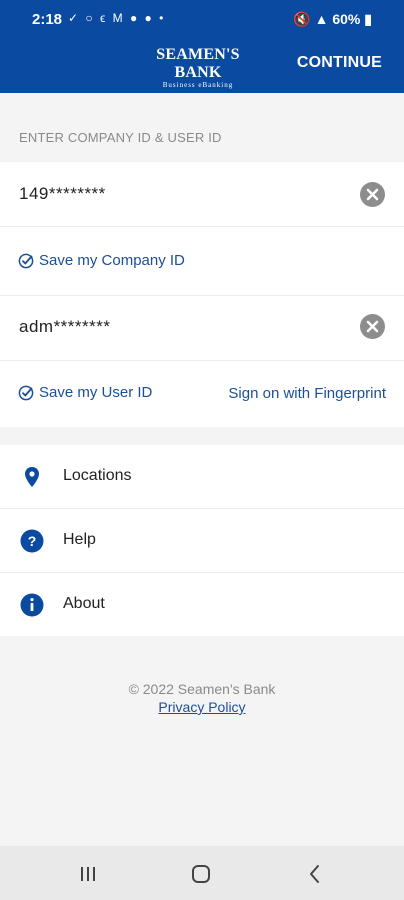 The width and height of the screenshot is (404, 900). I want to click on company-id-field: 149********, so click(202, 194).